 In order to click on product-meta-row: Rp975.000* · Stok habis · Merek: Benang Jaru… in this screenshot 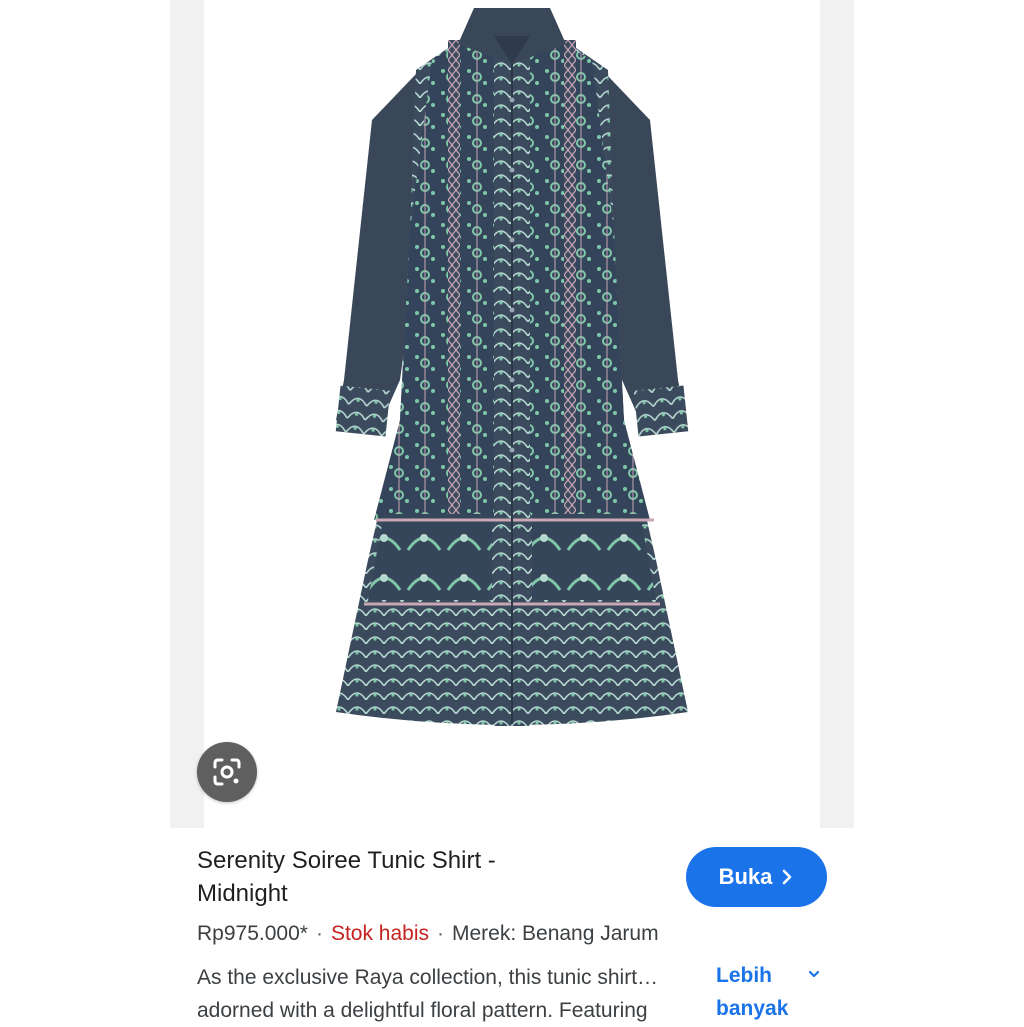, I will do `click(507, 934)`.